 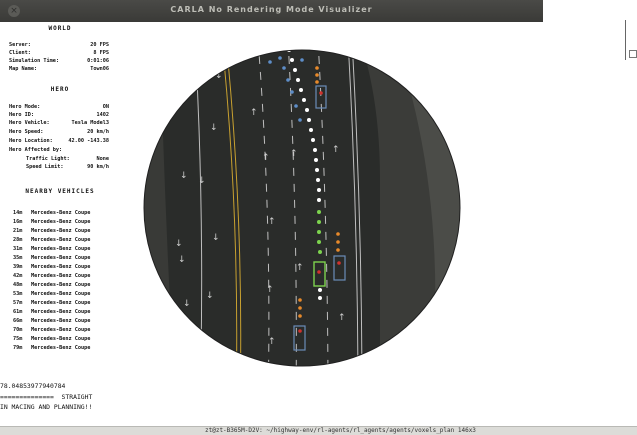 I want to click on hero-row: Hero Mode: ON, so click(x=59, y=107).